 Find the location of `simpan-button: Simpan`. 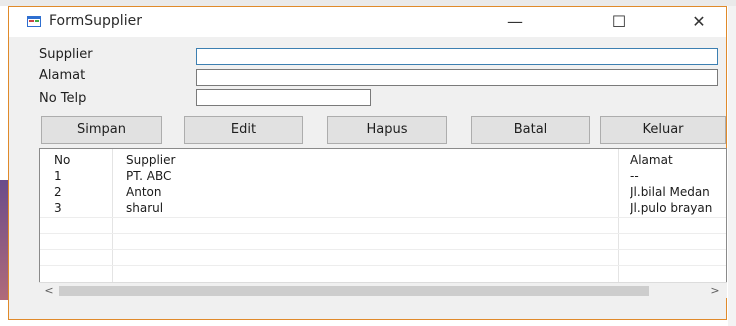

simpan-button: Simpan is located at coordinates (101, 130).